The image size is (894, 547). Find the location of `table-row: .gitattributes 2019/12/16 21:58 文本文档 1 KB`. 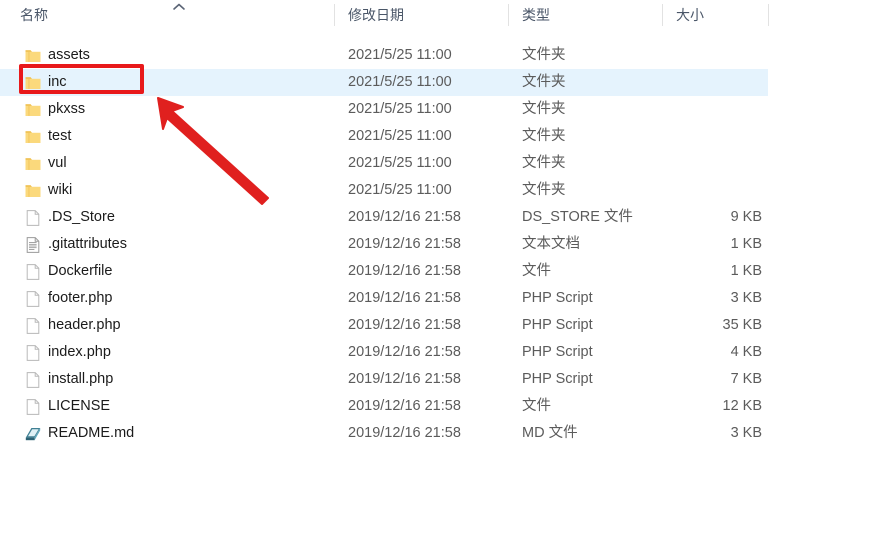

table-row: .gitattributes 2019/12/16 21:58 文本文档 1 KB is located at coordinates (447, 244).